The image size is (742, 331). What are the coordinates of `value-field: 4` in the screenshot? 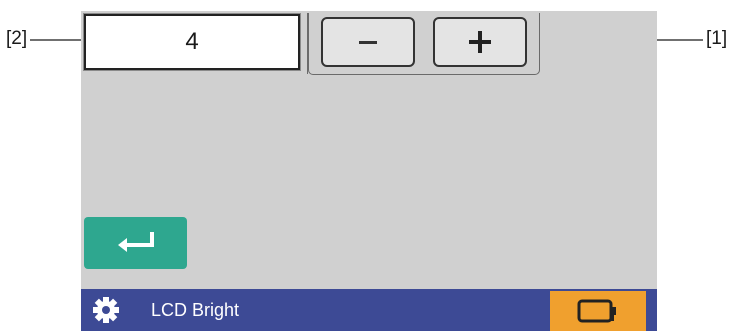 It's located at (192, 42).